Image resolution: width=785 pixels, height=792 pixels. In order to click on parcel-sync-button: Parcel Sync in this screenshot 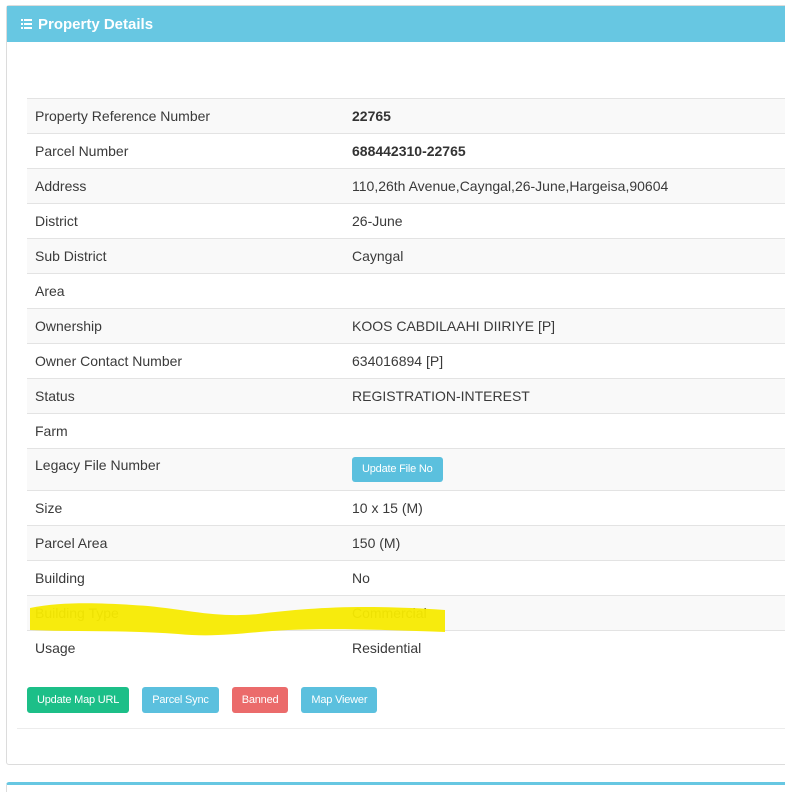, I will do `click(180, 700)`.